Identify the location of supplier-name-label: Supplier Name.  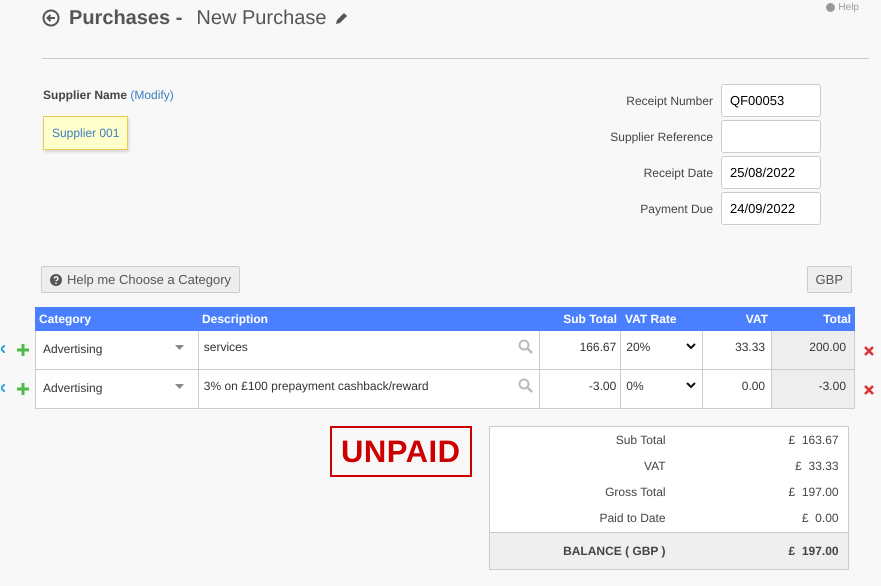
(85, 95).